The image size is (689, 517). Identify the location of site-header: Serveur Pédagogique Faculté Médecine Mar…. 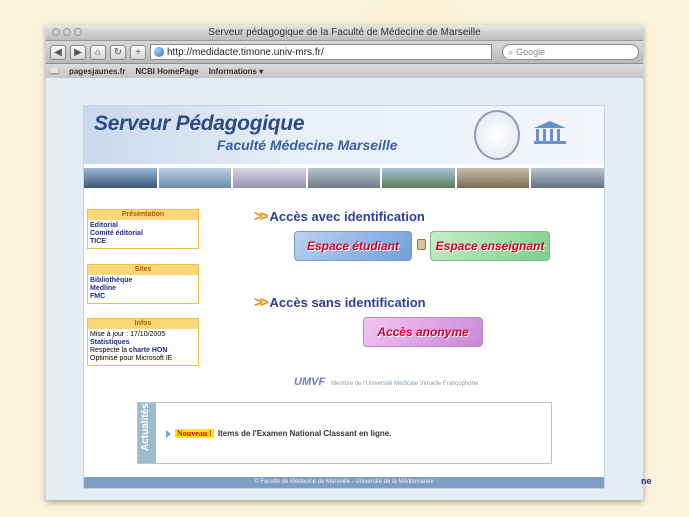
(344, 135).